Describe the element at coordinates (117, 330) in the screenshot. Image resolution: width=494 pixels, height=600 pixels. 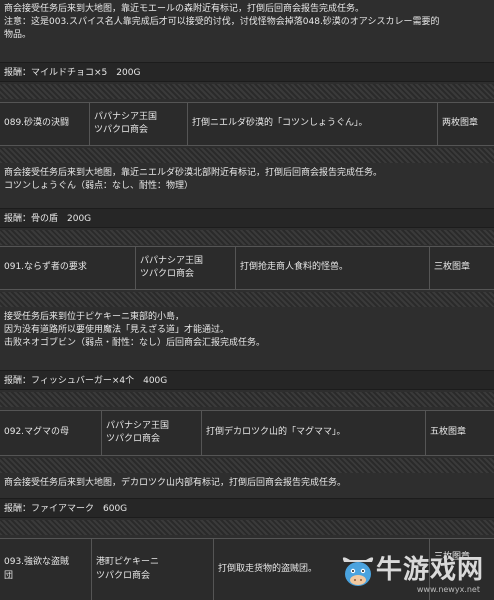
I see `desc-line: 因为没有道路所以要使用魔法「見えざる道」才能通过。` at that location.